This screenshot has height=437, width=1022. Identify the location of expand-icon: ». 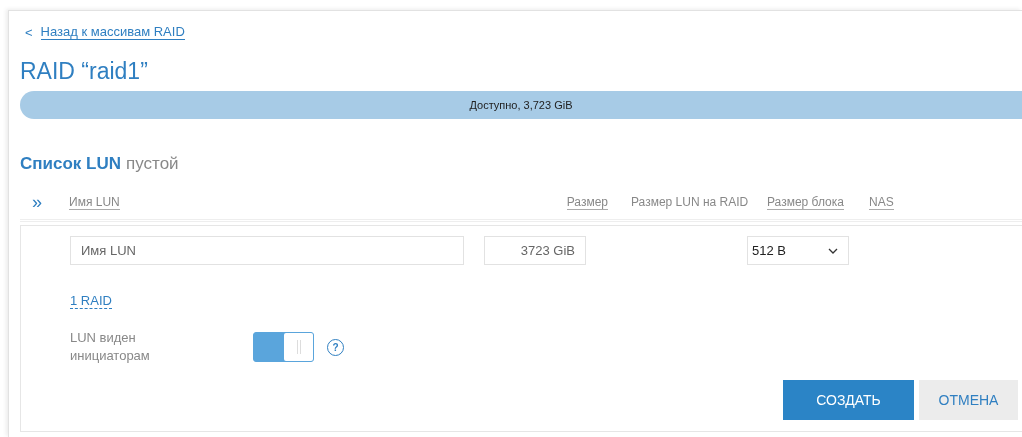
(37, 201).